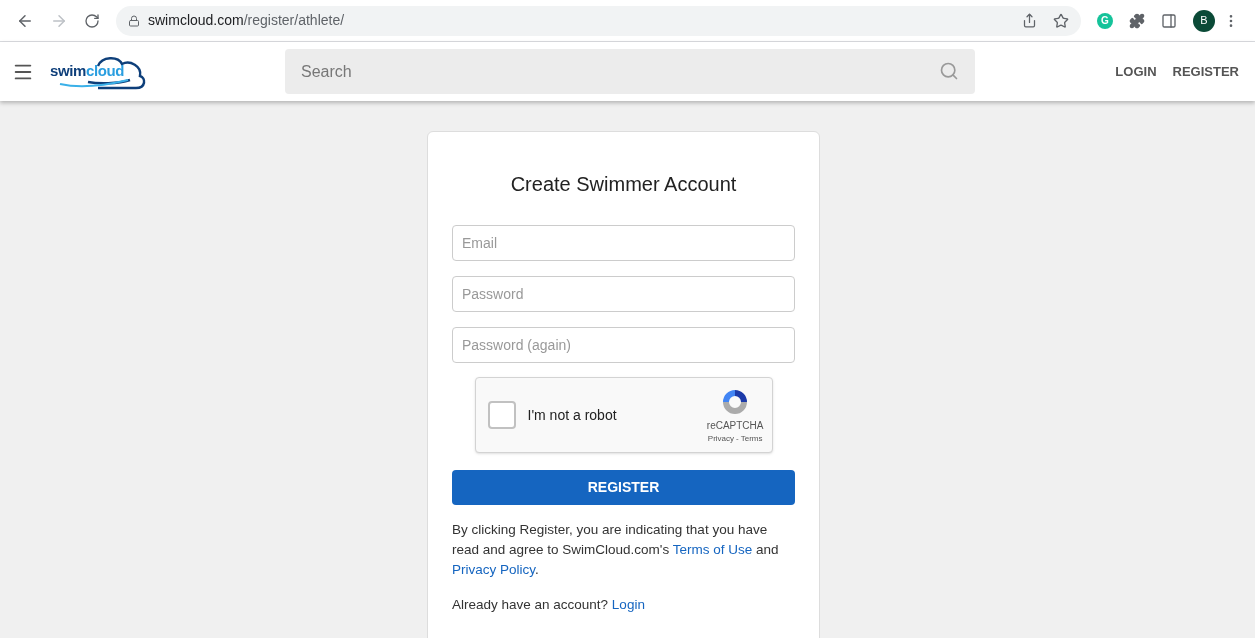  What do you see at coordinates (1169, 20) in the screenshot?
I see `side-panel-icon` at bounding box center [1169, 20].